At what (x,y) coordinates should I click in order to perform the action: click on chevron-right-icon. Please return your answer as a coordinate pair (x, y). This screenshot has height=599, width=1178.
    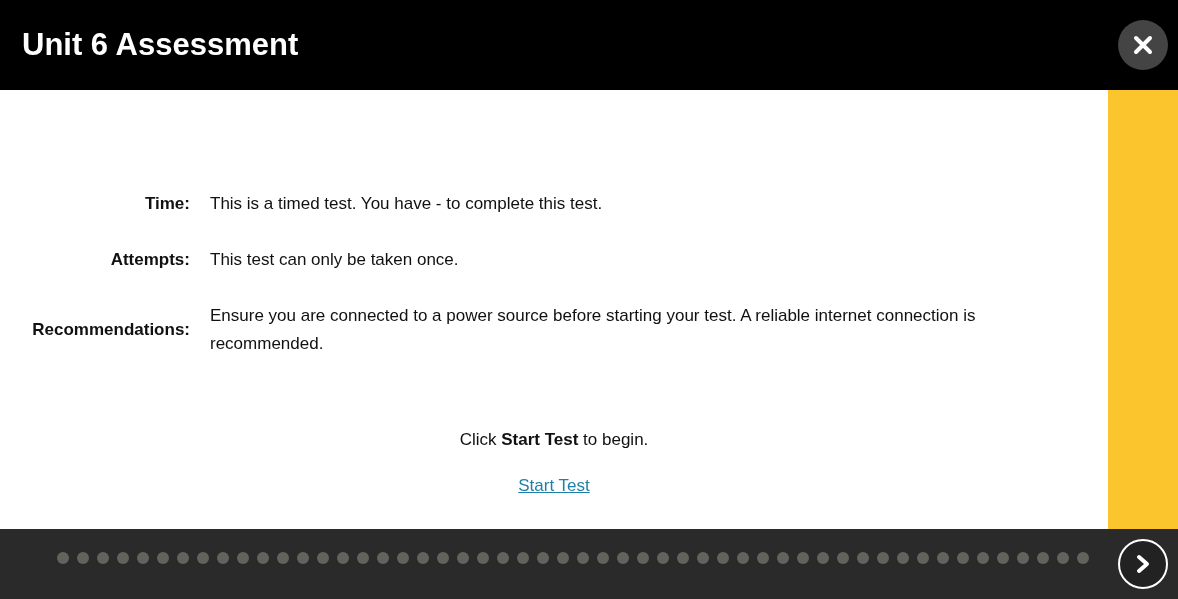
    Looking at the image, I should click on (1143, 564).